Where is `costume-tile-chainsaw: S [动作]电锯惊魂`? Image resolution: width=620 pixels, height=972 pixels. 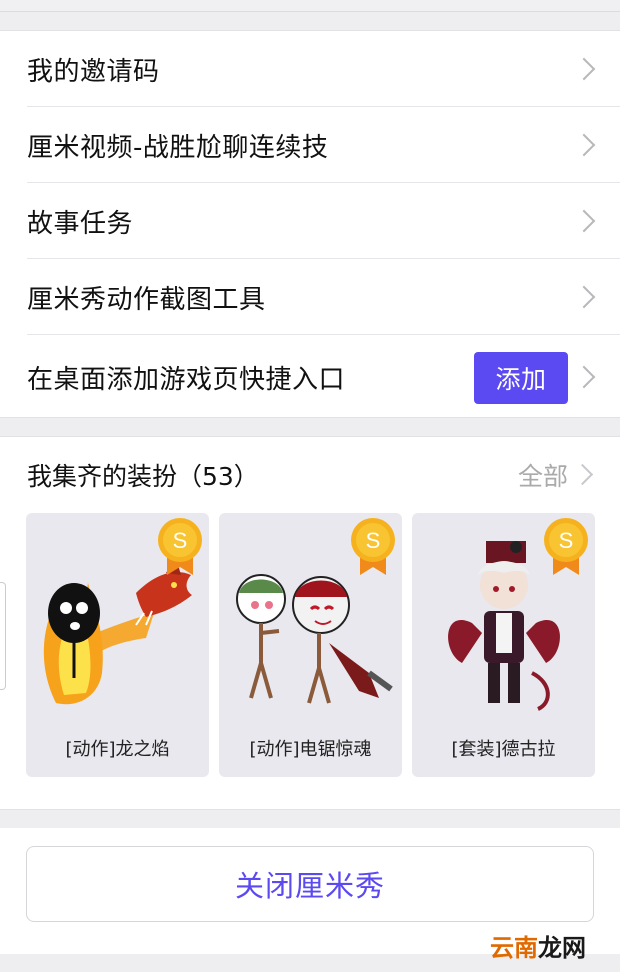
costume-tile-chainsaw: S [动作]电锯惊魂 is located at coordinates (310, 645).